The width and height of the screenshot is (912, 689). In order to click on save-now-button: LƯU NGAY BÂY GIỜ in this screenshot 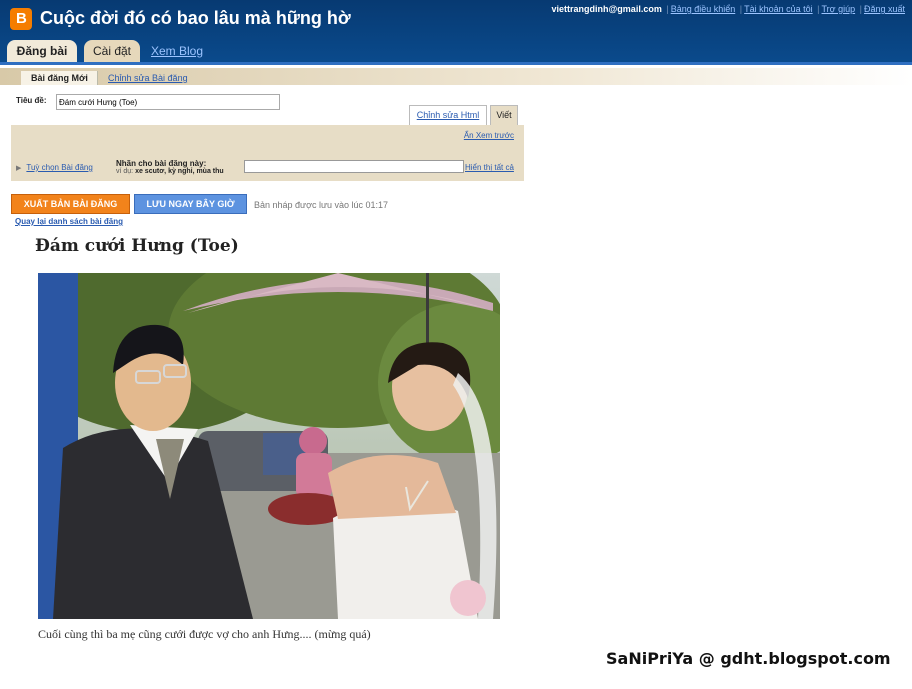, I will do `click(190, 204)`.